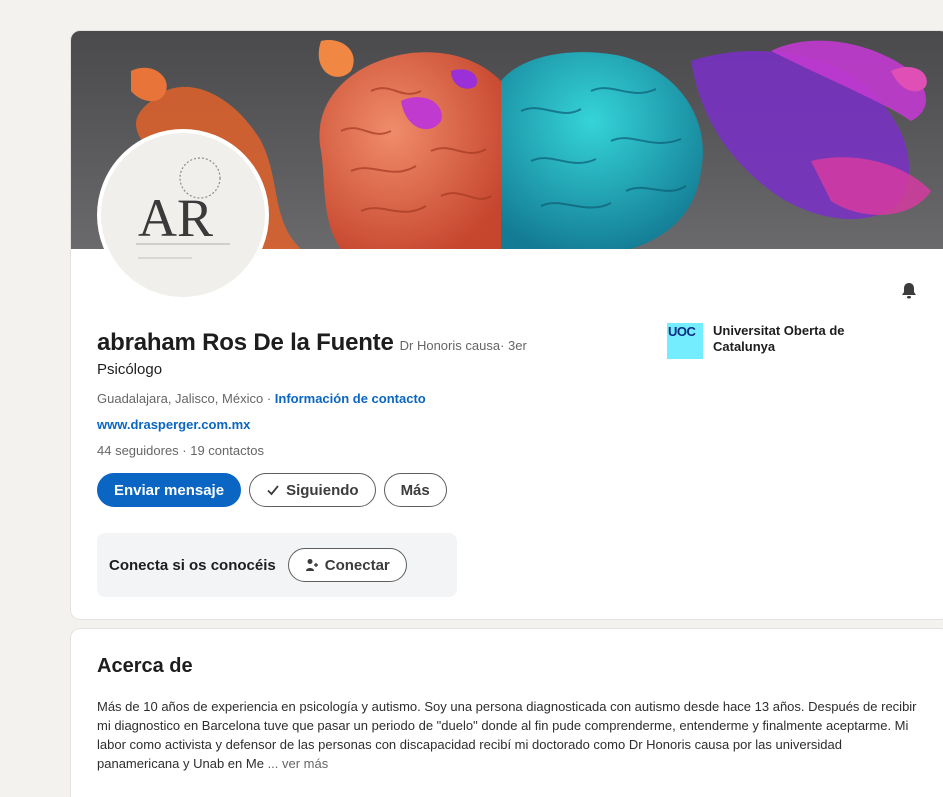 The height and width of the screenshot is (797, 943). Describe the element at coordinates (450, 345) in the screenshot. I see `profile-honorific: Dr Honoris causa` at that location.